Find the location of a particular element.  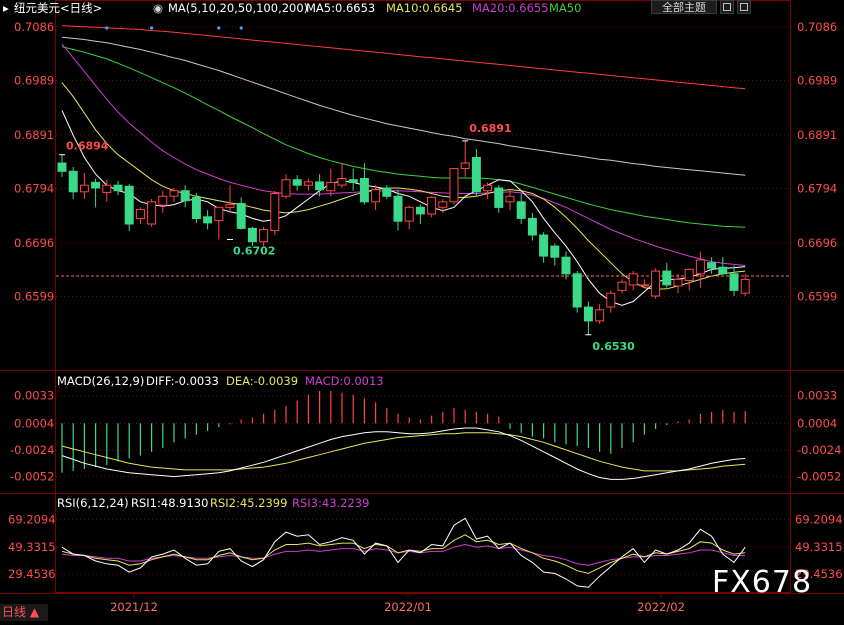

window-maximize-button is located at coordinates (744, 7).